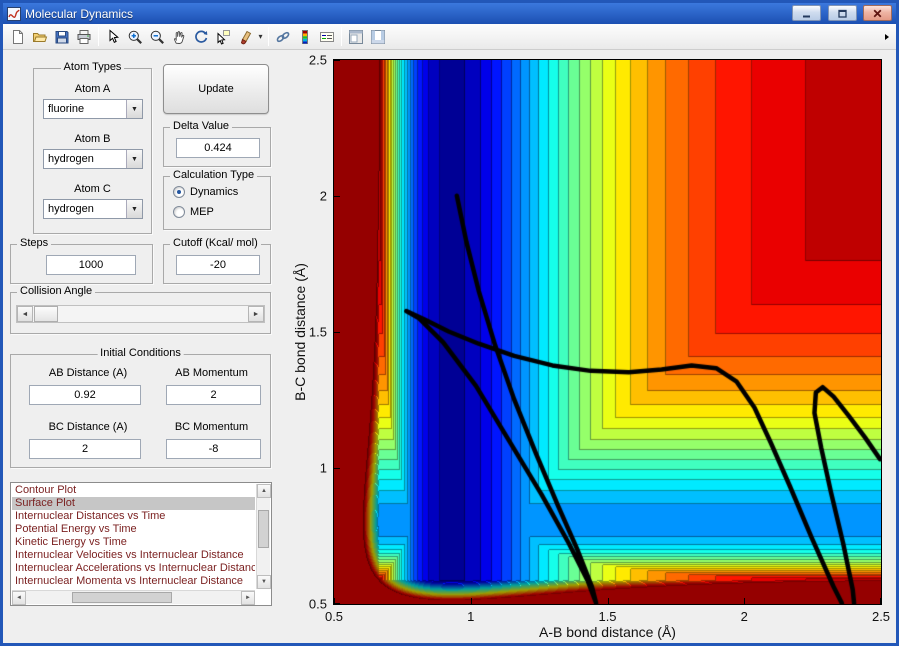 Image resolution: width=899 pixels, height=646 pixels. I want to click on zoom-out-icon, so click(157, 37).